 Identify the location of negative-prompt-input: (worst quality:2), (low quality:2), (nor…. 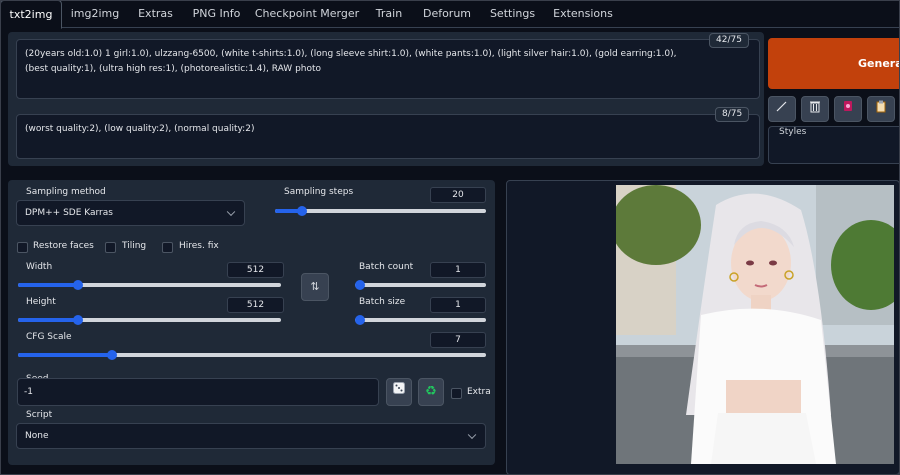
(388, 136).